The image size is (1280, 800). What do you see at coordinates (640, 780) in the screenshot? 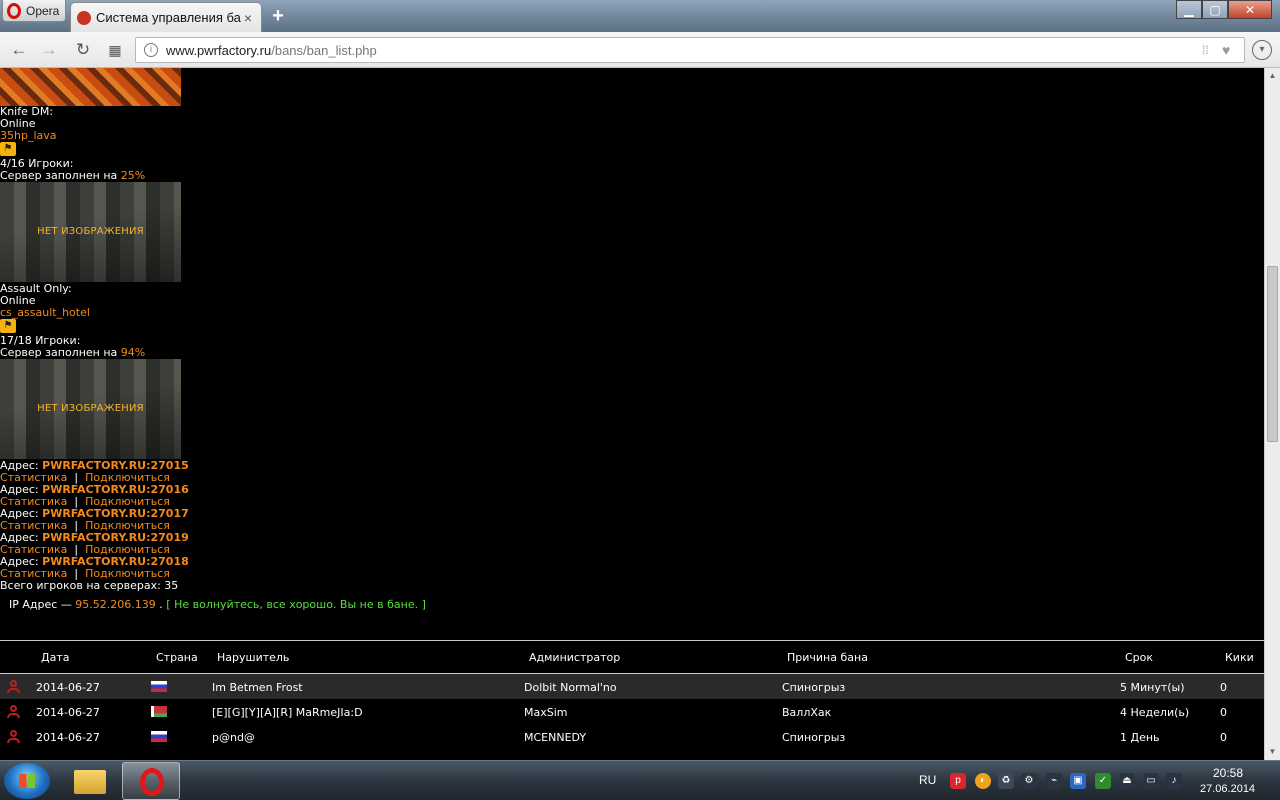
I see `windows-taskbar: RU р ◐ ♻ ⚙ ⌁ ▣ ✓ ⏏ ▭ ♪ 20:58 27.06.2014` at bounding box center [640, 780].